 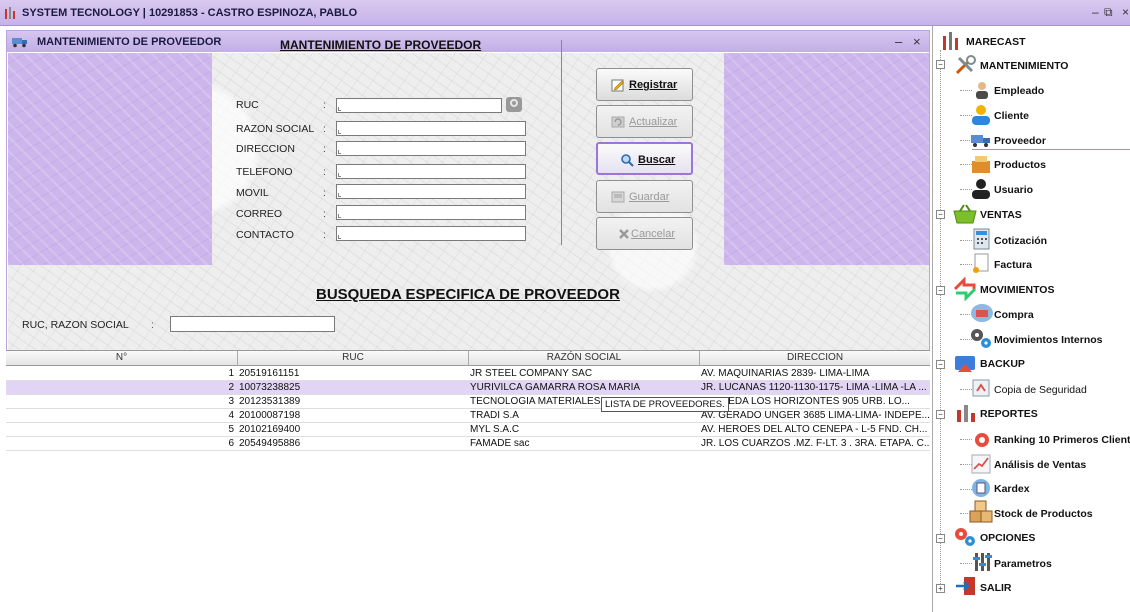 I want to click on tree-item-ranking-10-primeros-clientes: Ranking 10 Primeros Clientes, so click(x=1062, y=440).